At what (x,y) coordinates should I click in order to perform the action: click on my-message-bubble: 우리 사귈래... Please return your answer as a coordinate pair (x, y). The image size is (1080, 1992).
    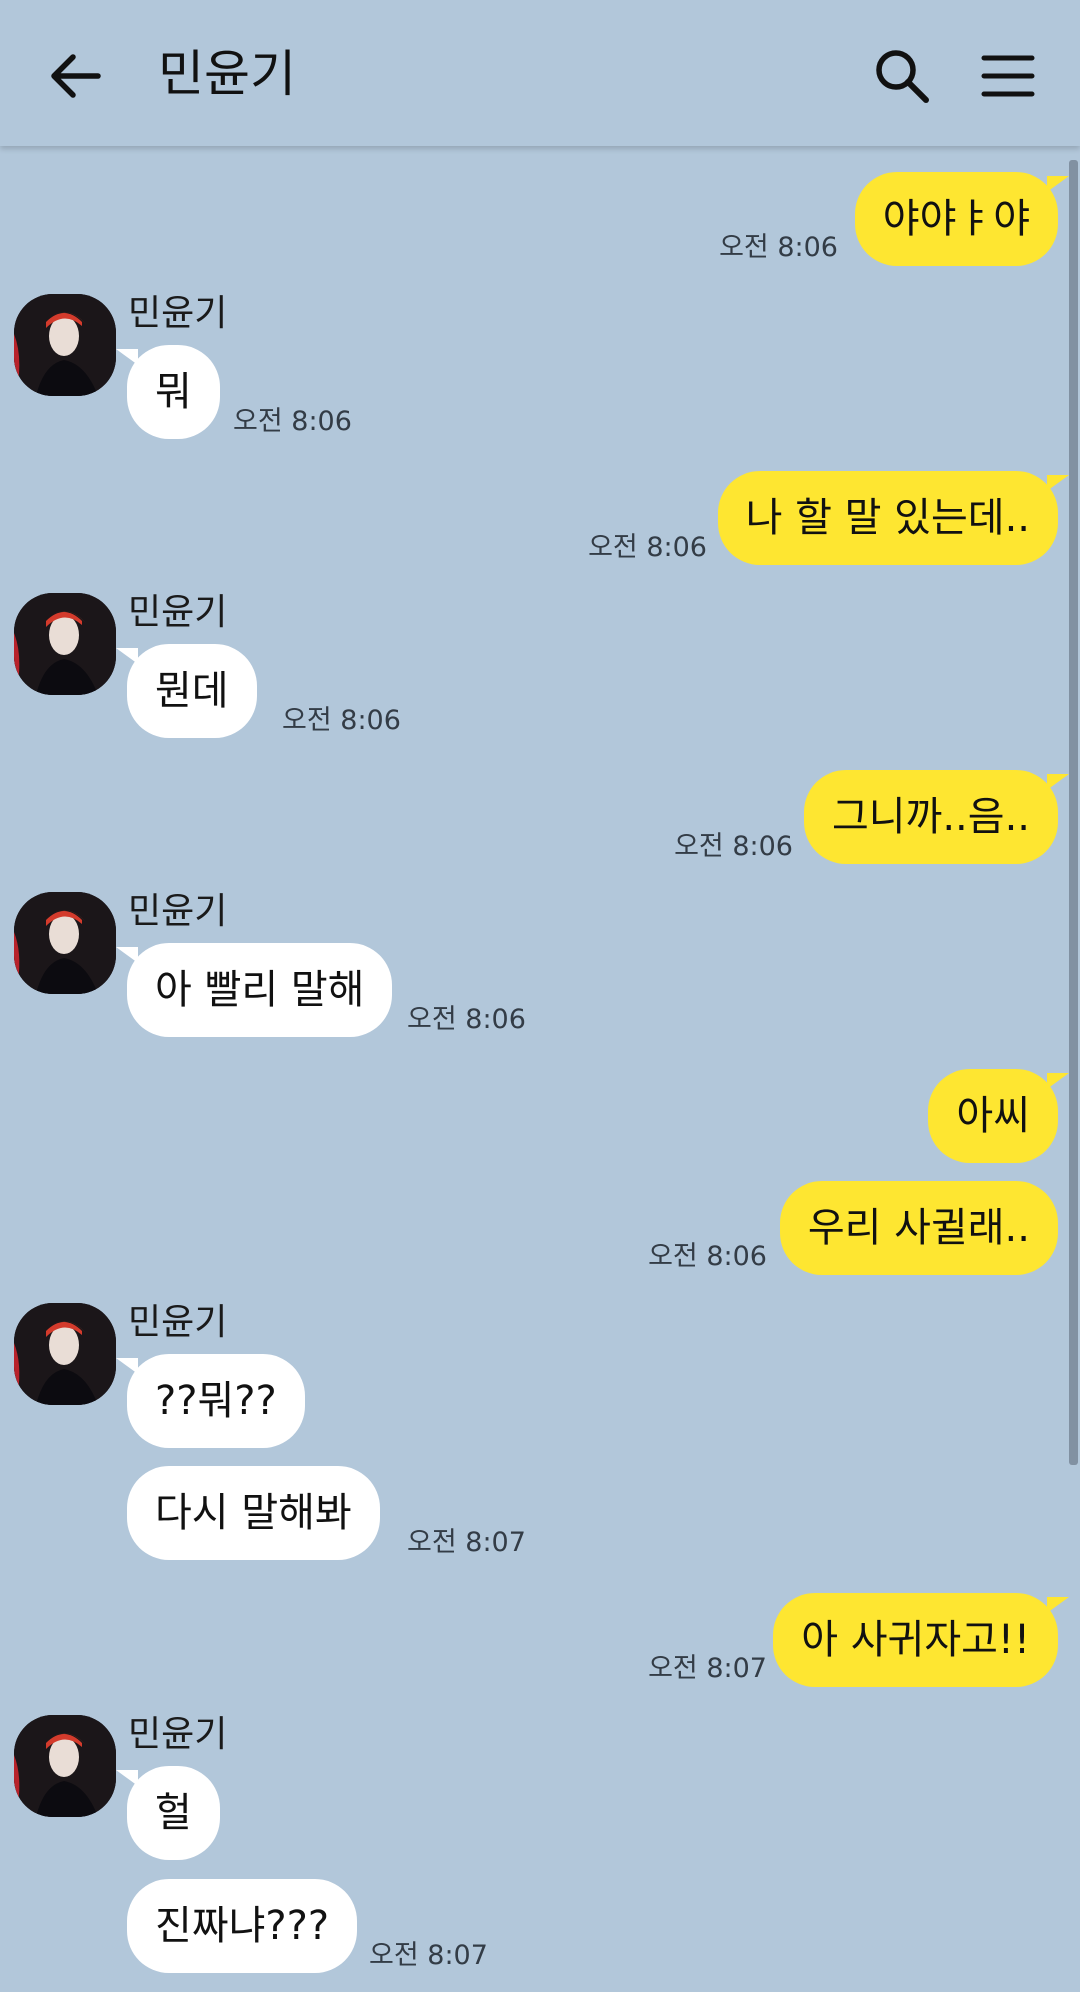
    Looking at the image, I should click on (918, 1228).